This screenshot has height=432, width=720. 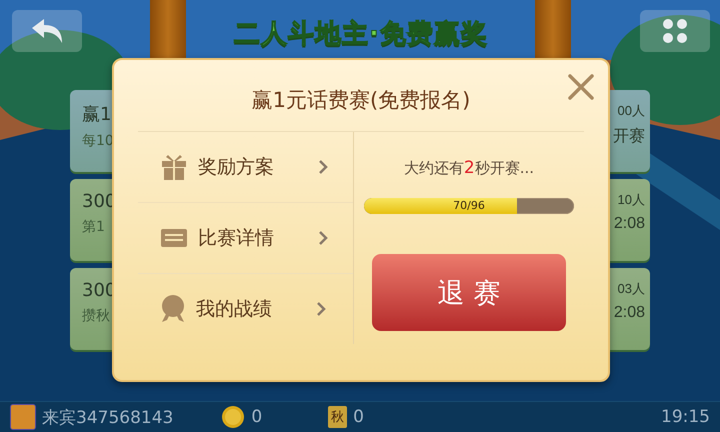 What do you see at coordinates (256, 417) in the screenshot?
I see `coin-count: 0` at bounding box center [256, 417].